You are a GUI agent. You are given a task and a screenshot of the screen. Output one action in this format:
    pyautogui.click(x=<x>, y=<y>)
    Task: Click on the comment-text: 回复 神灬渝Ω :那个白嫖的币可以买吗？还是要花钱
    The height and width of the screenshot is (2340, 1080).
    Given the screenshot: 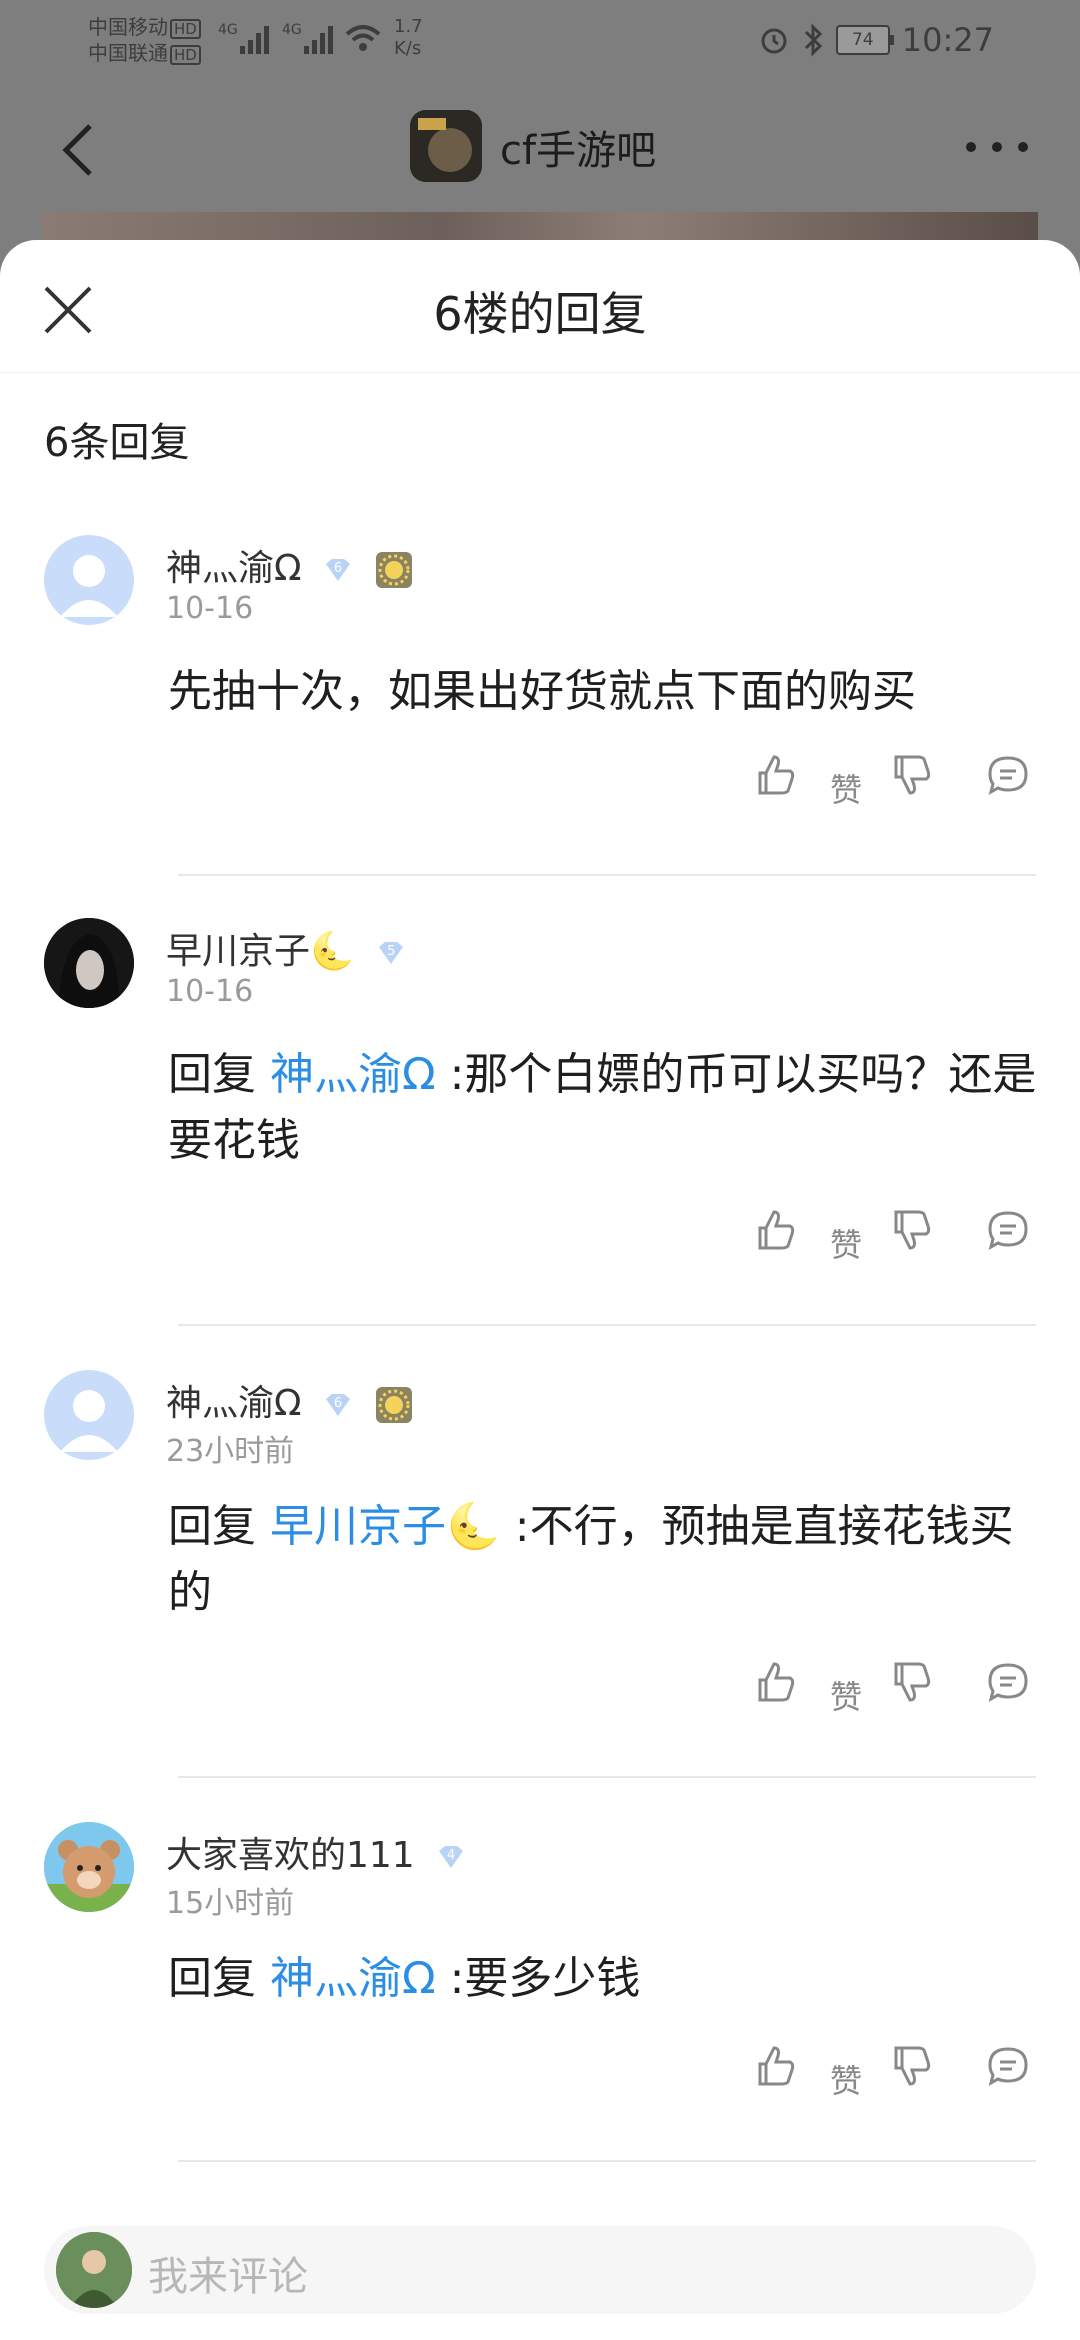 What is the action you would take?
    pyautogui.click(x=608, y=1108)
    